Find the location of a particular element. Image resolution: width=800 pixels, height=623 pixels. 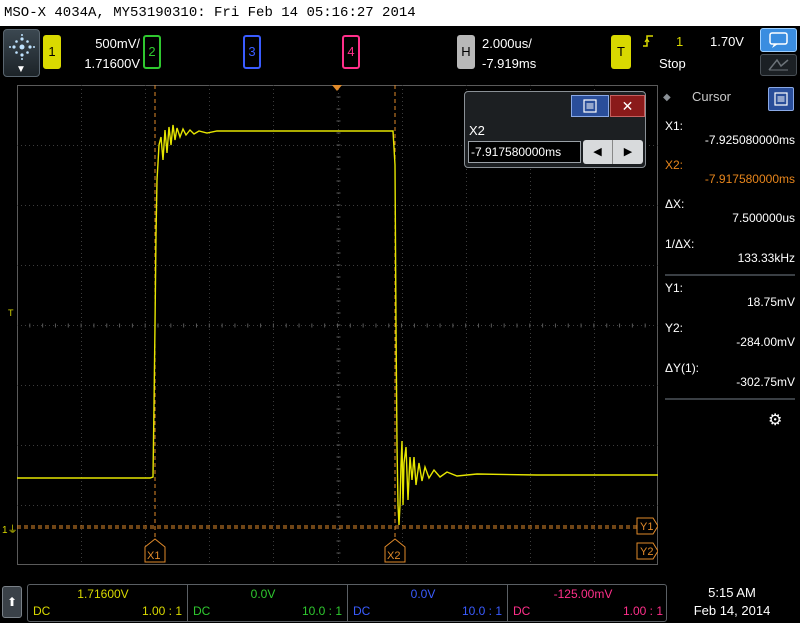

clock-time: 5:15 AM is located at coordinates (732, 592).